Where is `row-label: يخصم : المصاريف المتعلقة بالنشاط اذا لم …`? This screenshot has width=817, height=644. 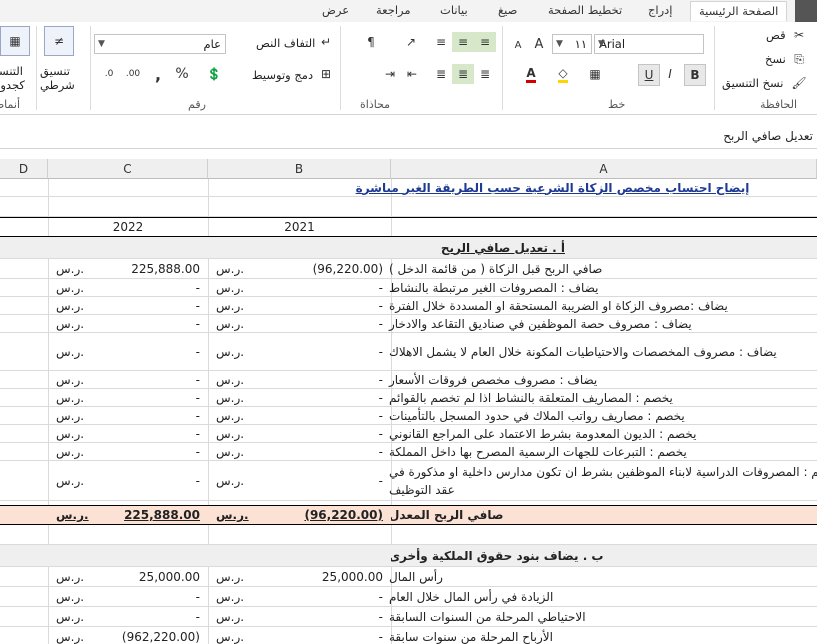 row-label: يخصم : المصاريف المتعلقة بالنشاط اذا لم … is located at coordinates (603, 397).